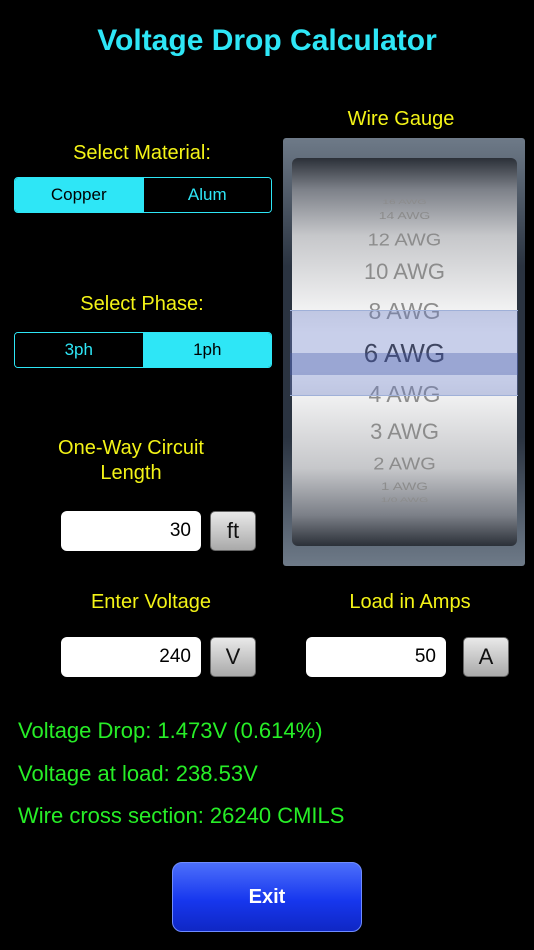 The width and height of the screenshot is (534, 950). I want to click on gauge-option: 2 AWG, so click(404, 464).